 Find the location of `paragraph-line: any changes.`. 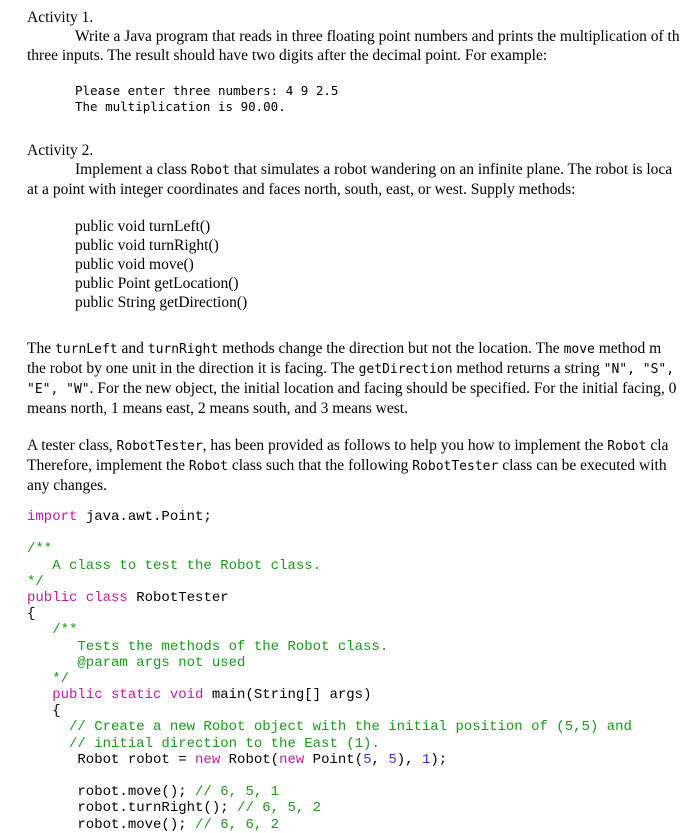

paragraph-line: any changes. is located at coordinates (67, 485).